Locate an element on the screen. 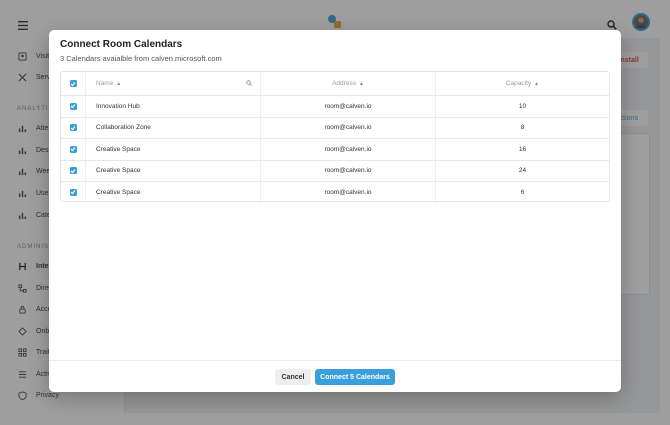 Image resolution: width=670 pixels, height=425 pixels. connect-calendars-button: Connect 5 Calendars is located at coordinates (355, 377).